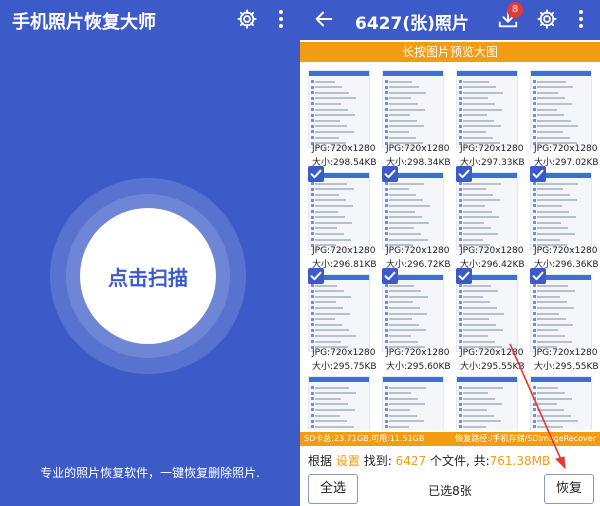 The width and height of the screenshot is (600, 506). I want to click on photo-thumbnail-item: JPG:720x1280 大小:298.54KB, so click(340, 116).